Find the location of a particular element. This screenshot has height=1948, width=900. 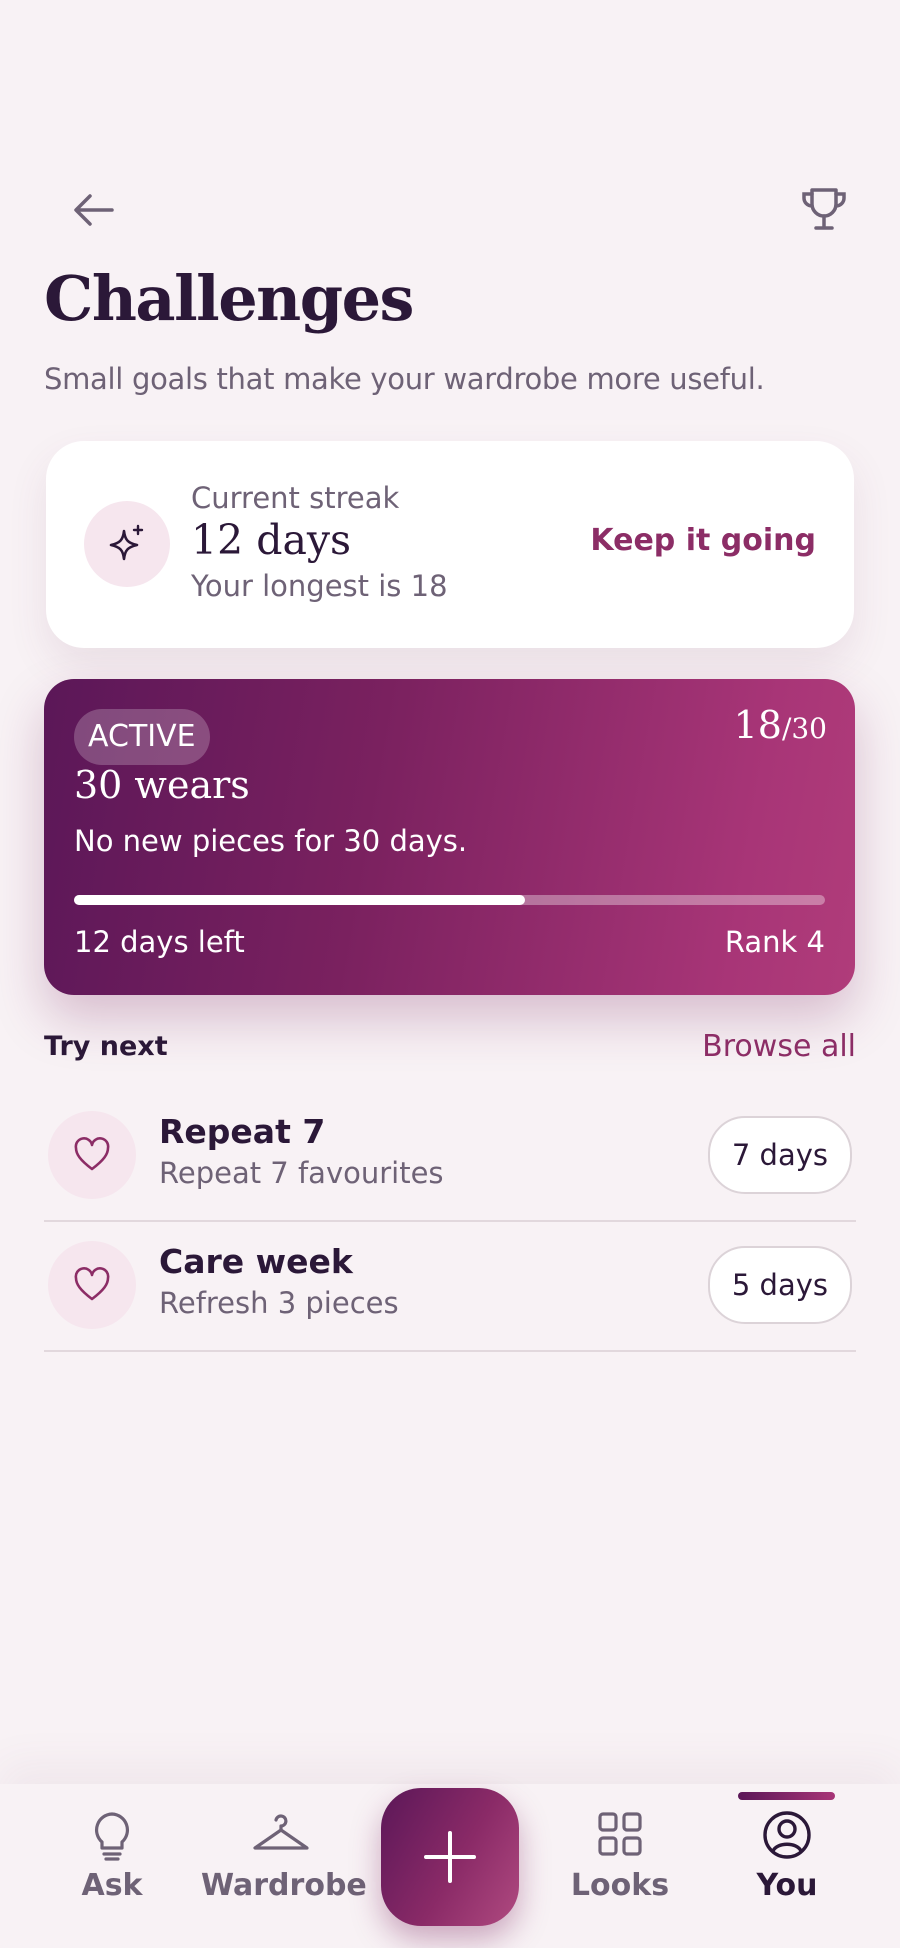

back-button is located at coordinates (94, 210).